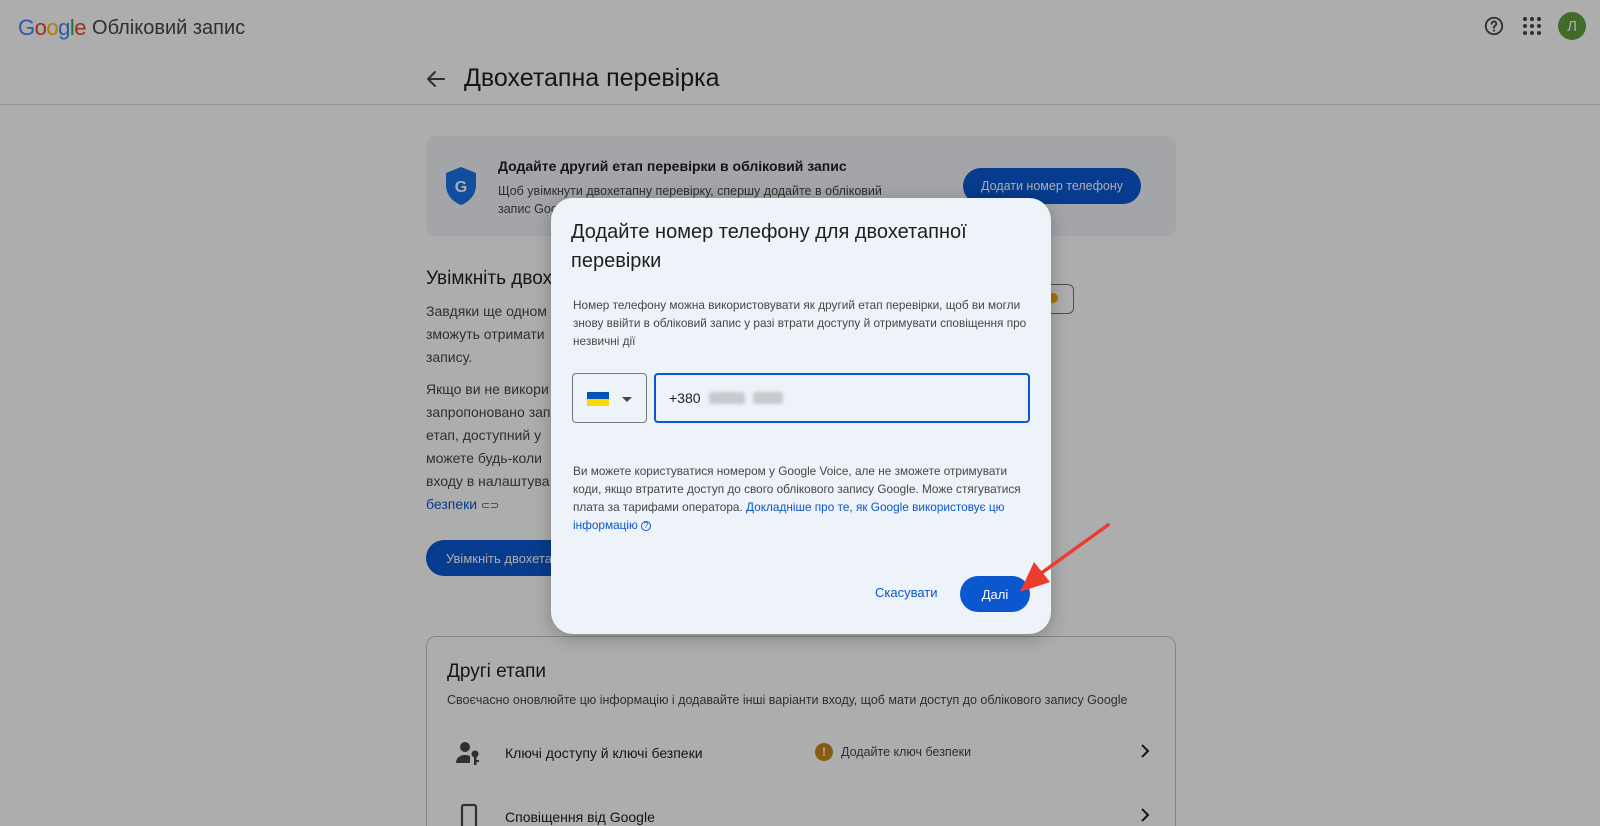 This screenshot has width=1600, height=826. I want to click on cancel-button: Скасувати, so click(906, 592).